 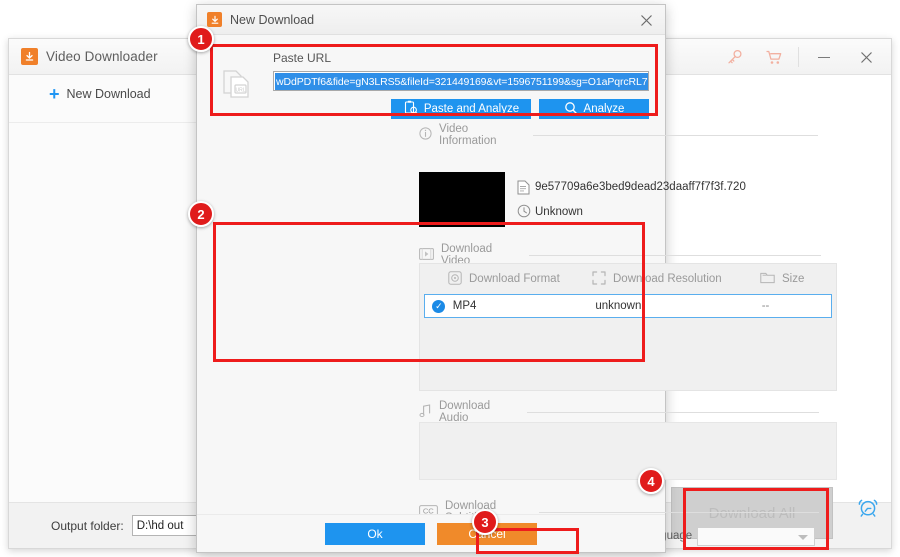 I want to click on annotation-badge-4: 4, so click(x=651, y=481).